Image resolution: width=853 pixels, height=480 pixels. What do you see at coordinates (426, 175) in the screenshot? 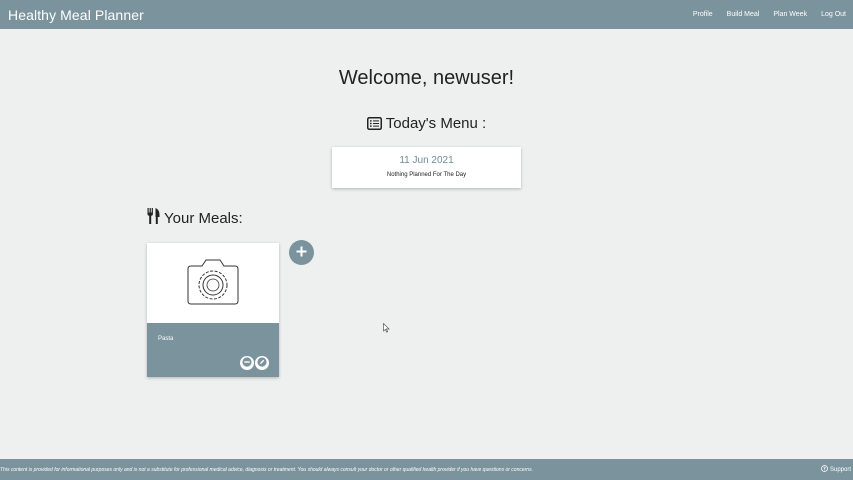
I see `menu-note: Nothing Planned For The Day` at bounding box center [426, 175].